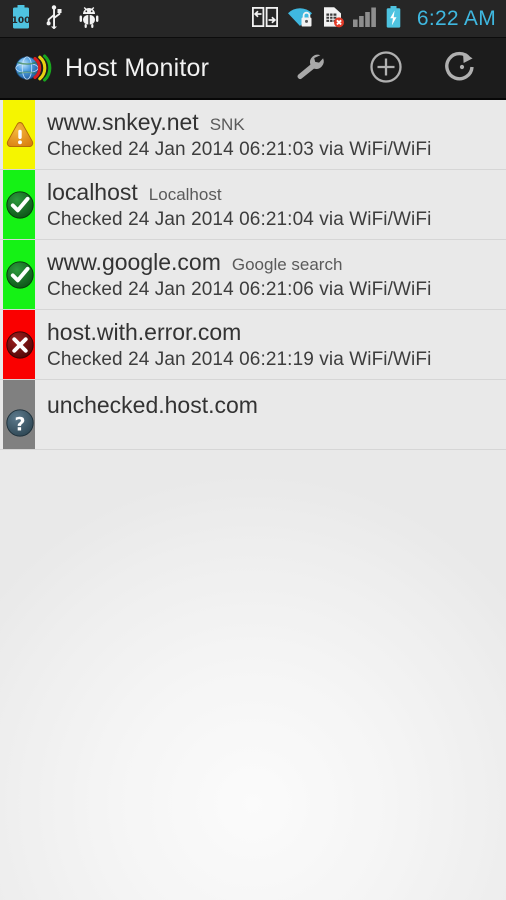 This screenshot has height=900, width=506. What do you see at coordinates (287, 264) in the screenshot?
I see `host-description: Google search` at bounding box center [287, 264].